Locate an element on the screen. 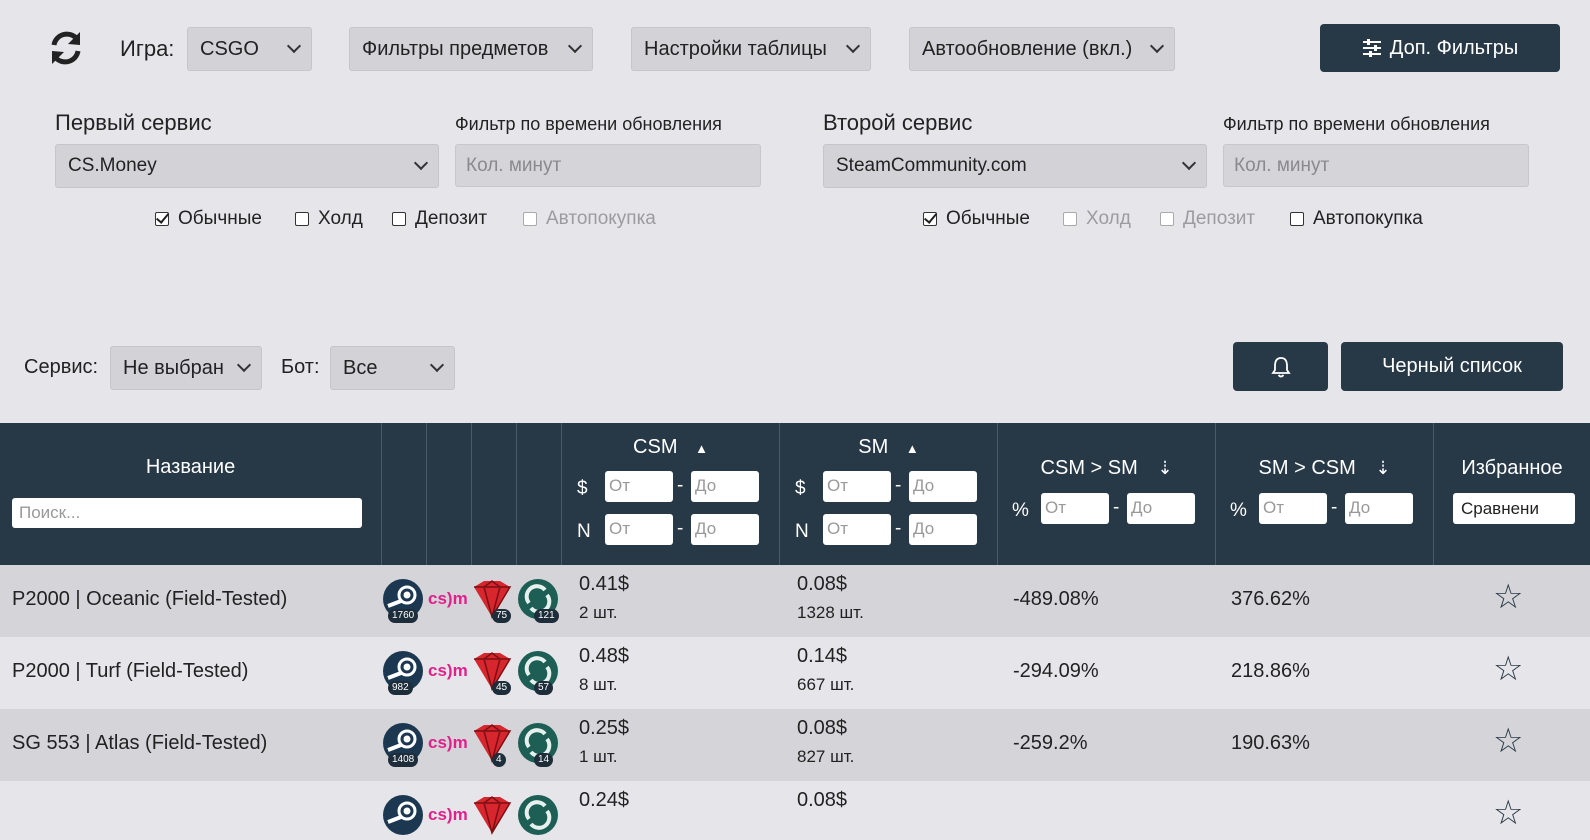 The image size is (1590, 840). csm-price: 0.48$ is located at coordinates (604, 656).